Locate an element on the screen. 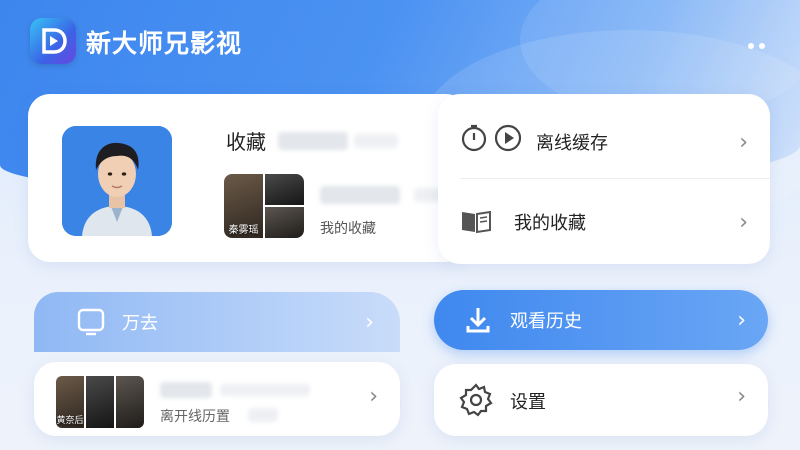  left-pill-label: 万去 is located at coordinates (140, 323).